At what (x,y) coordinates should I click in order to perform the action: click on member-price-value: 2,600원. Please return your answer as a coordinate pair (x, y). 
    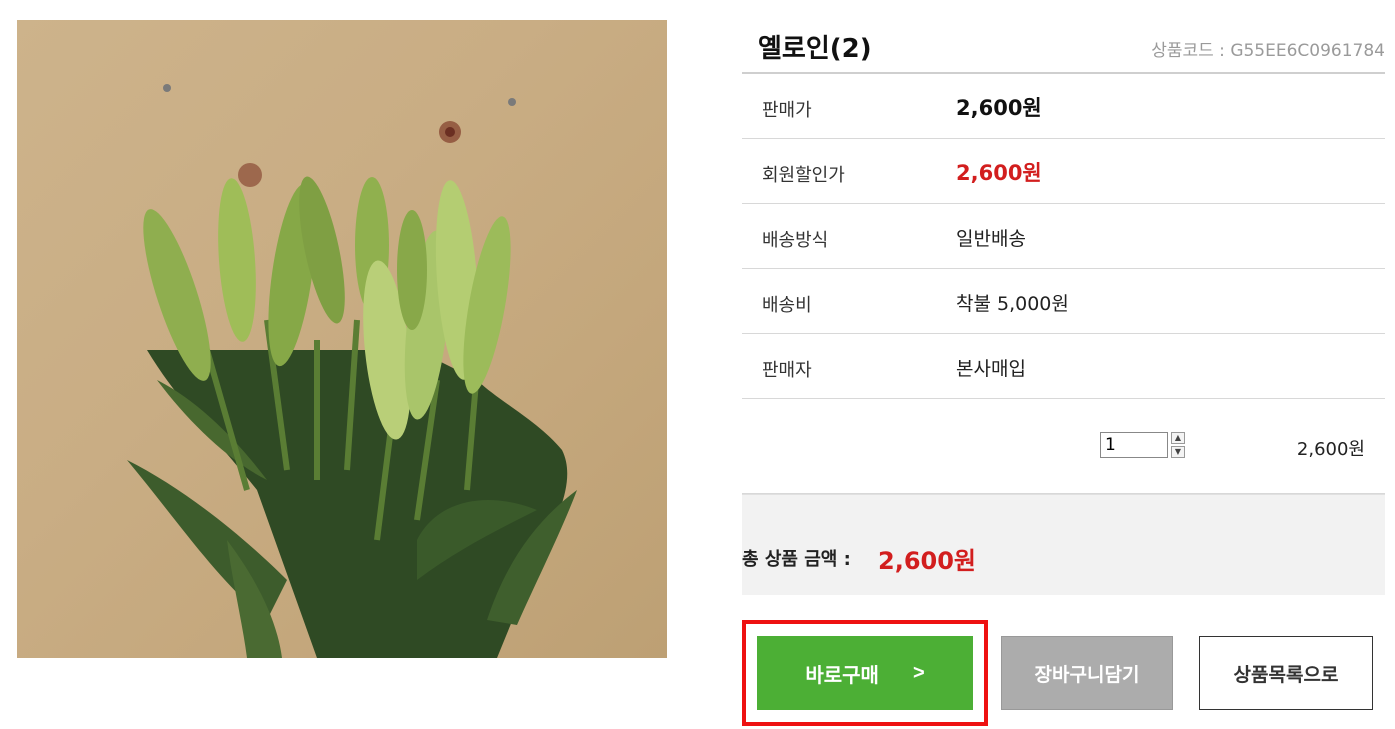
    Looking at the image, I should click on (999, 173).